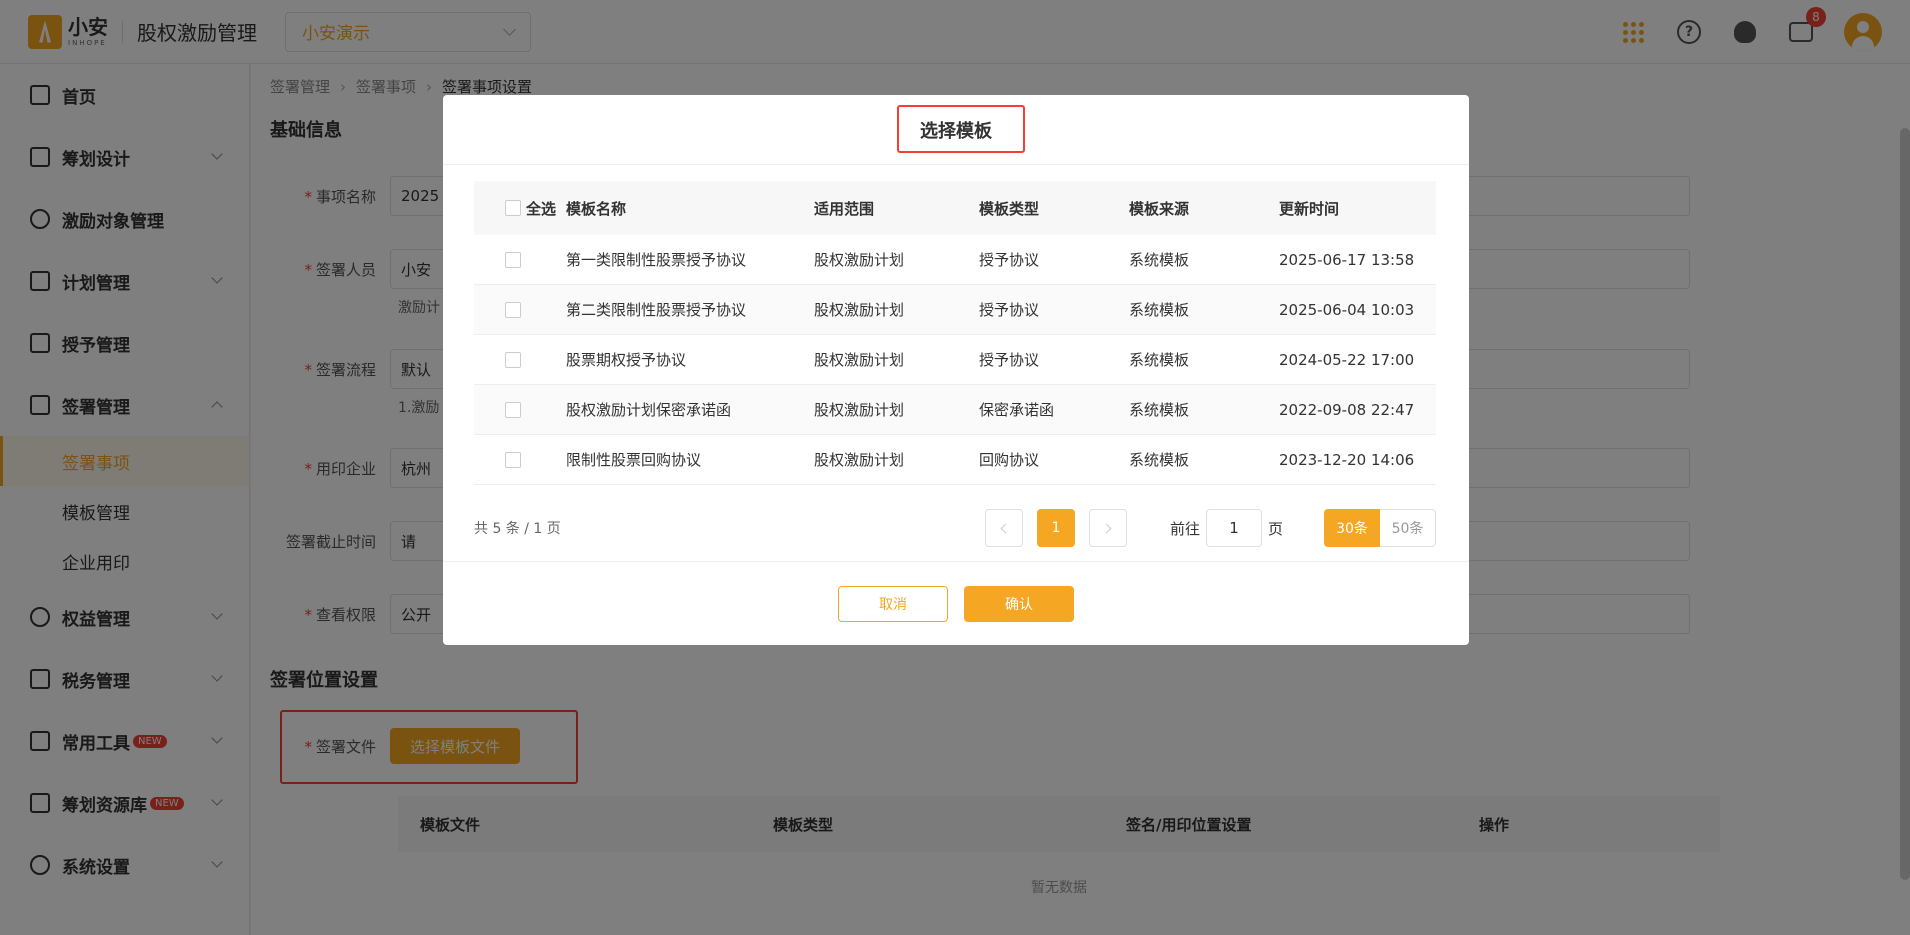  I want to click on goto-page: 前往 1 页, so click(1226, 528).